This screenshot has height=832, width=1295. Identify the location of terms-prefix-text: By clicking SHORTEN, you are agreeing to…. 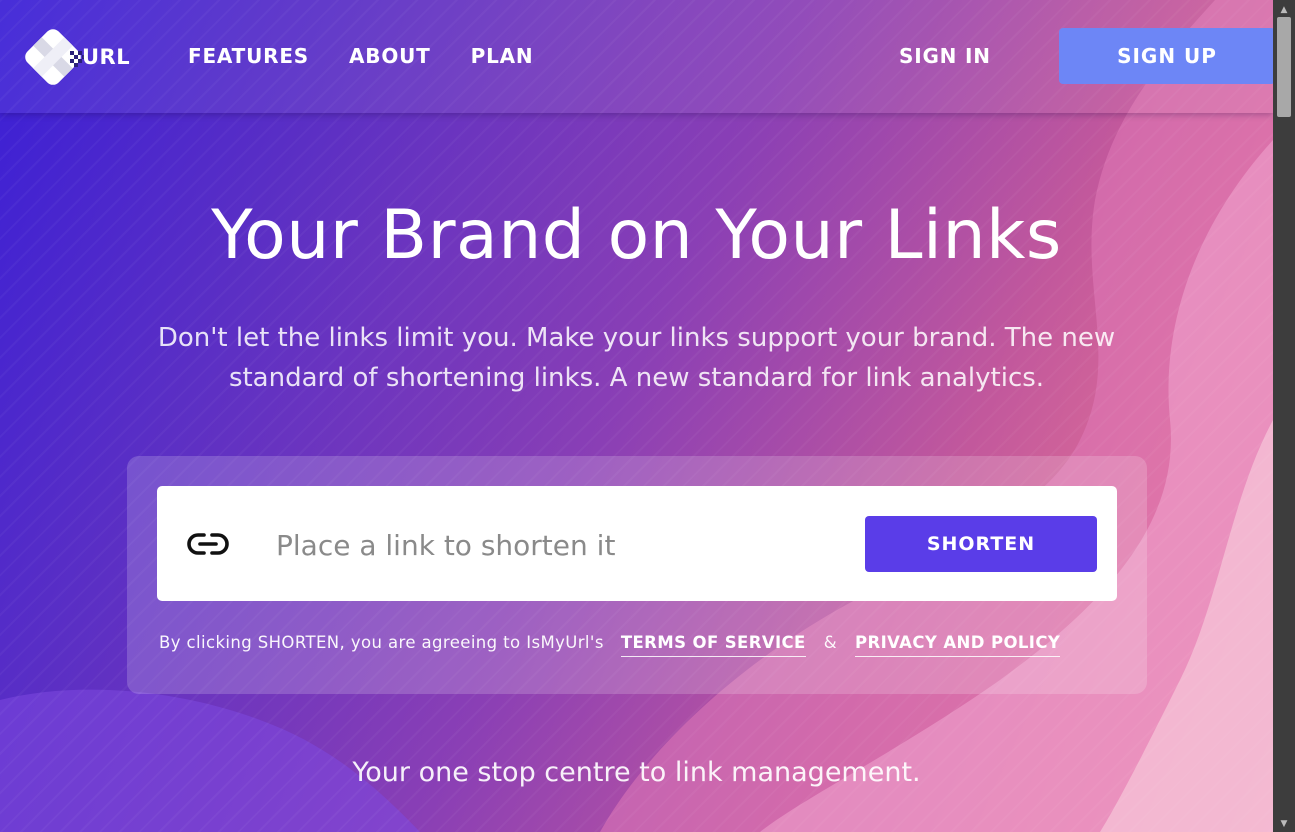
(381, 642).